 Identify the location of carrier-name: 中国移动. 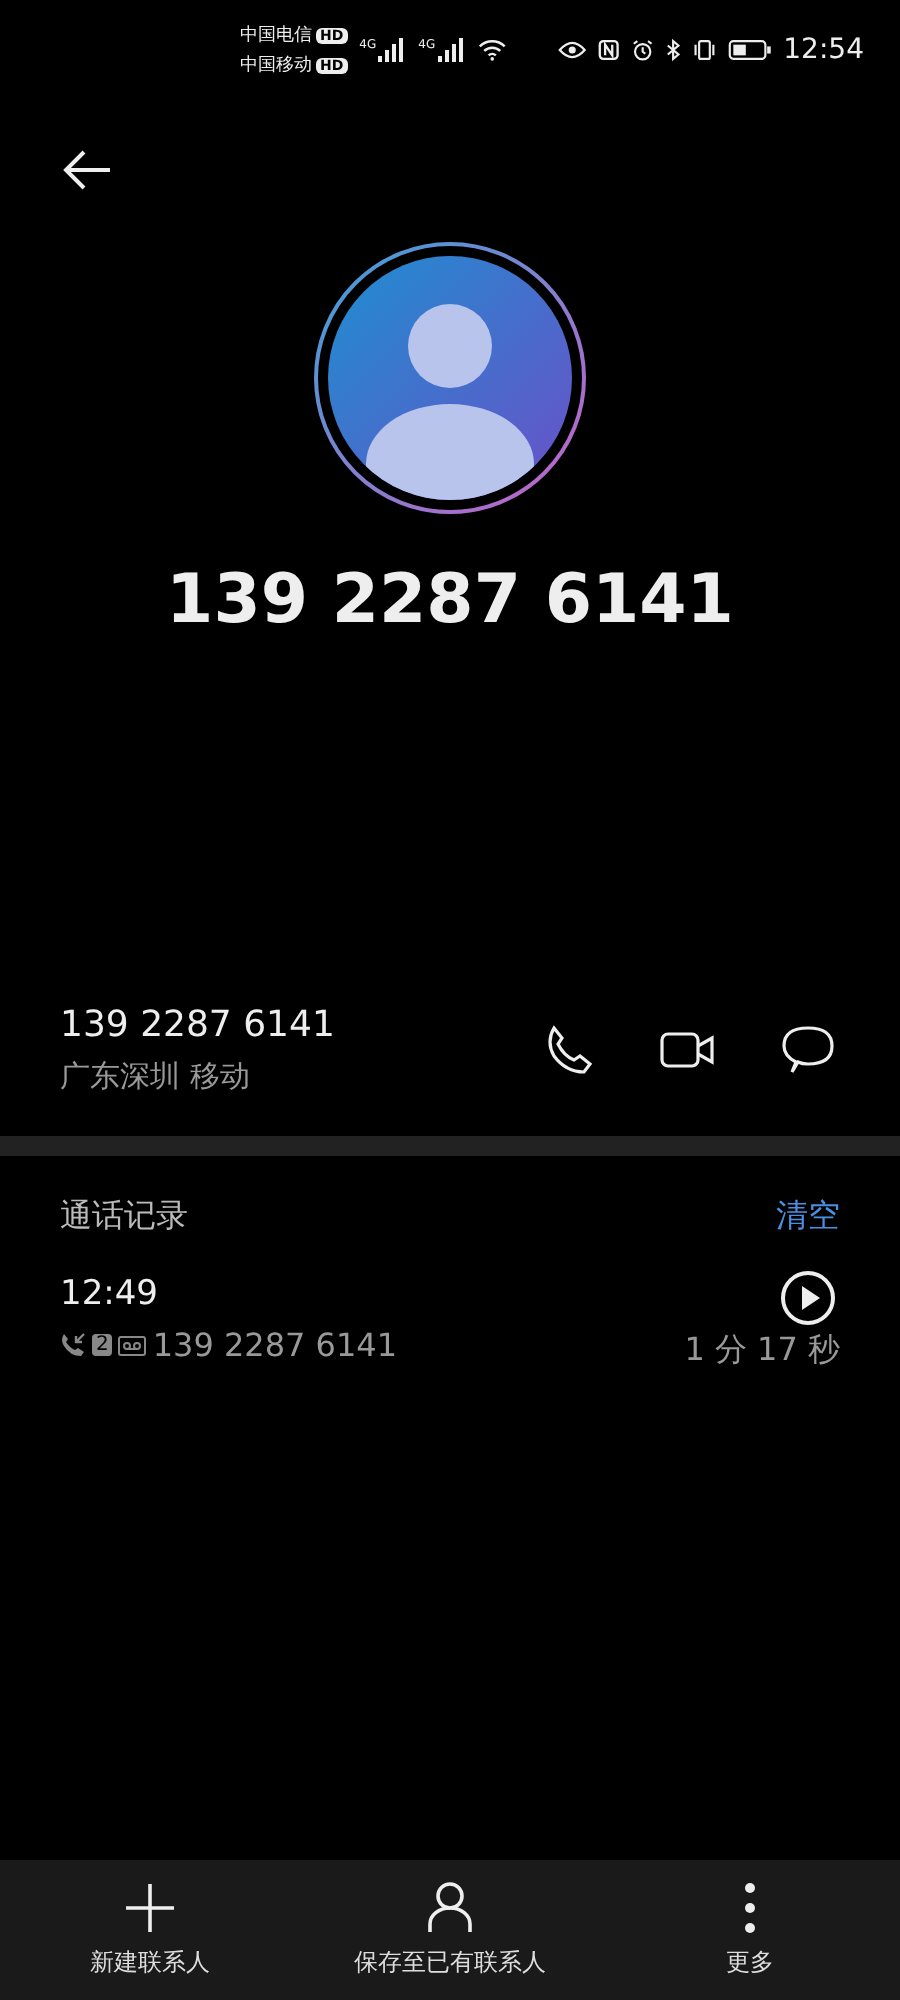
(276, 65).